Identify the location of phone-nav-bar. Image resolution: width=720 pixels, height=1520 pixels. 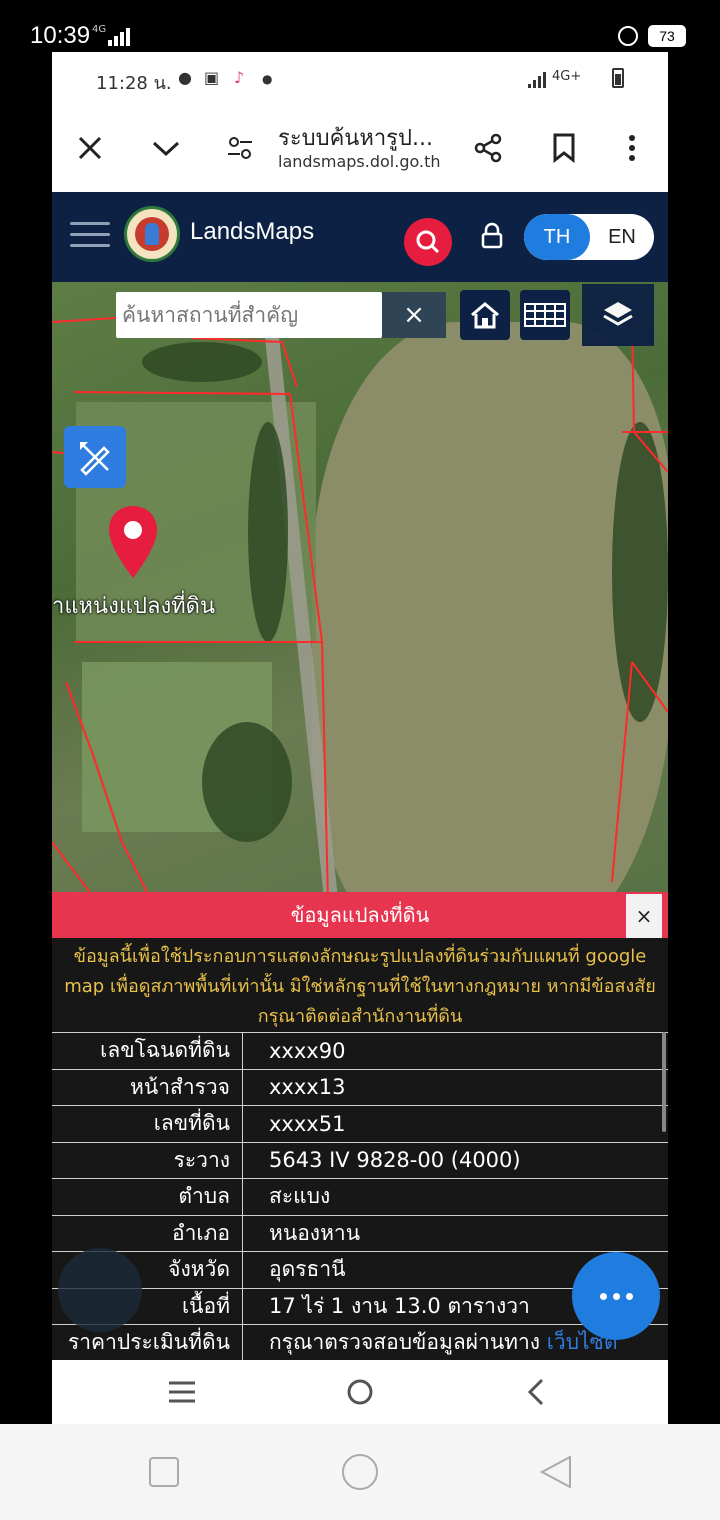
(360, 1392).